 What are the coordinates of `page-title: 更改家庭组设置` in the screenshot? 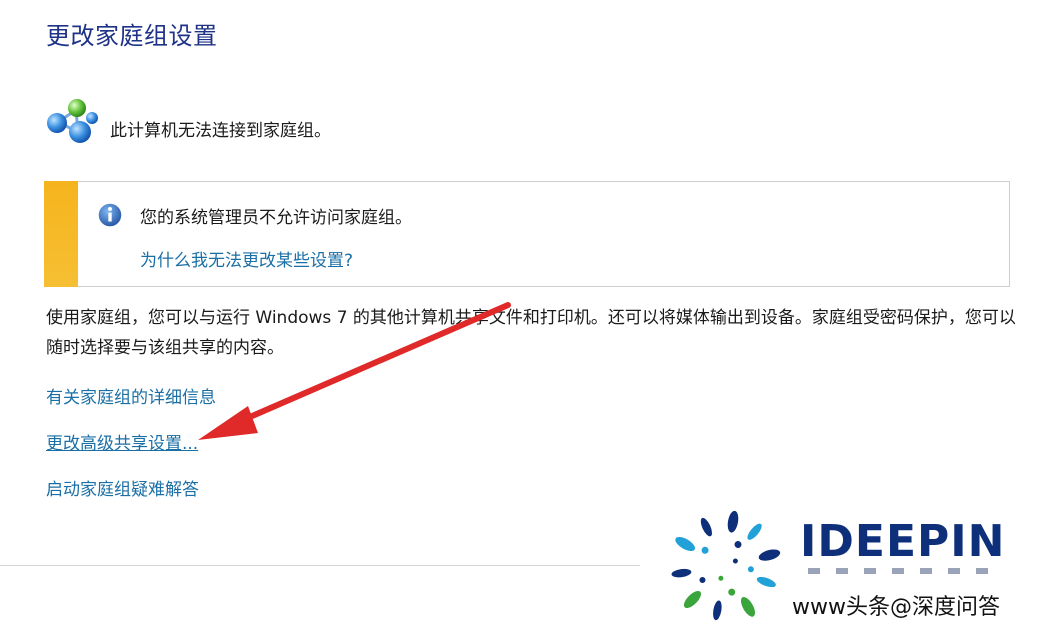 It's located at (132, 36).